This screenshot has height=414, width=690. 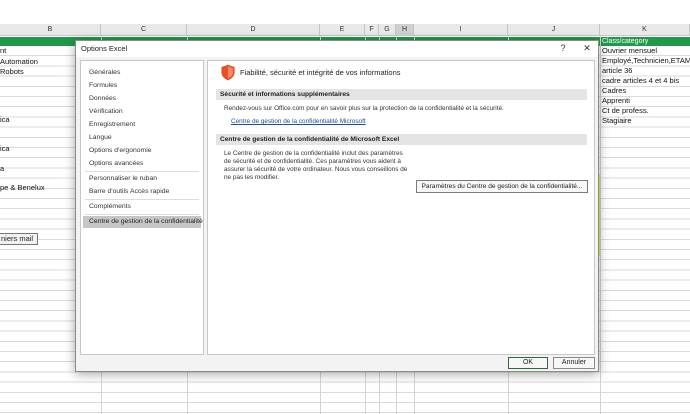 What do you see at coordinates (19, 239) in the screenshot?
I see `sheet-macro-button: niers mail` at bounding box center [19, 239].